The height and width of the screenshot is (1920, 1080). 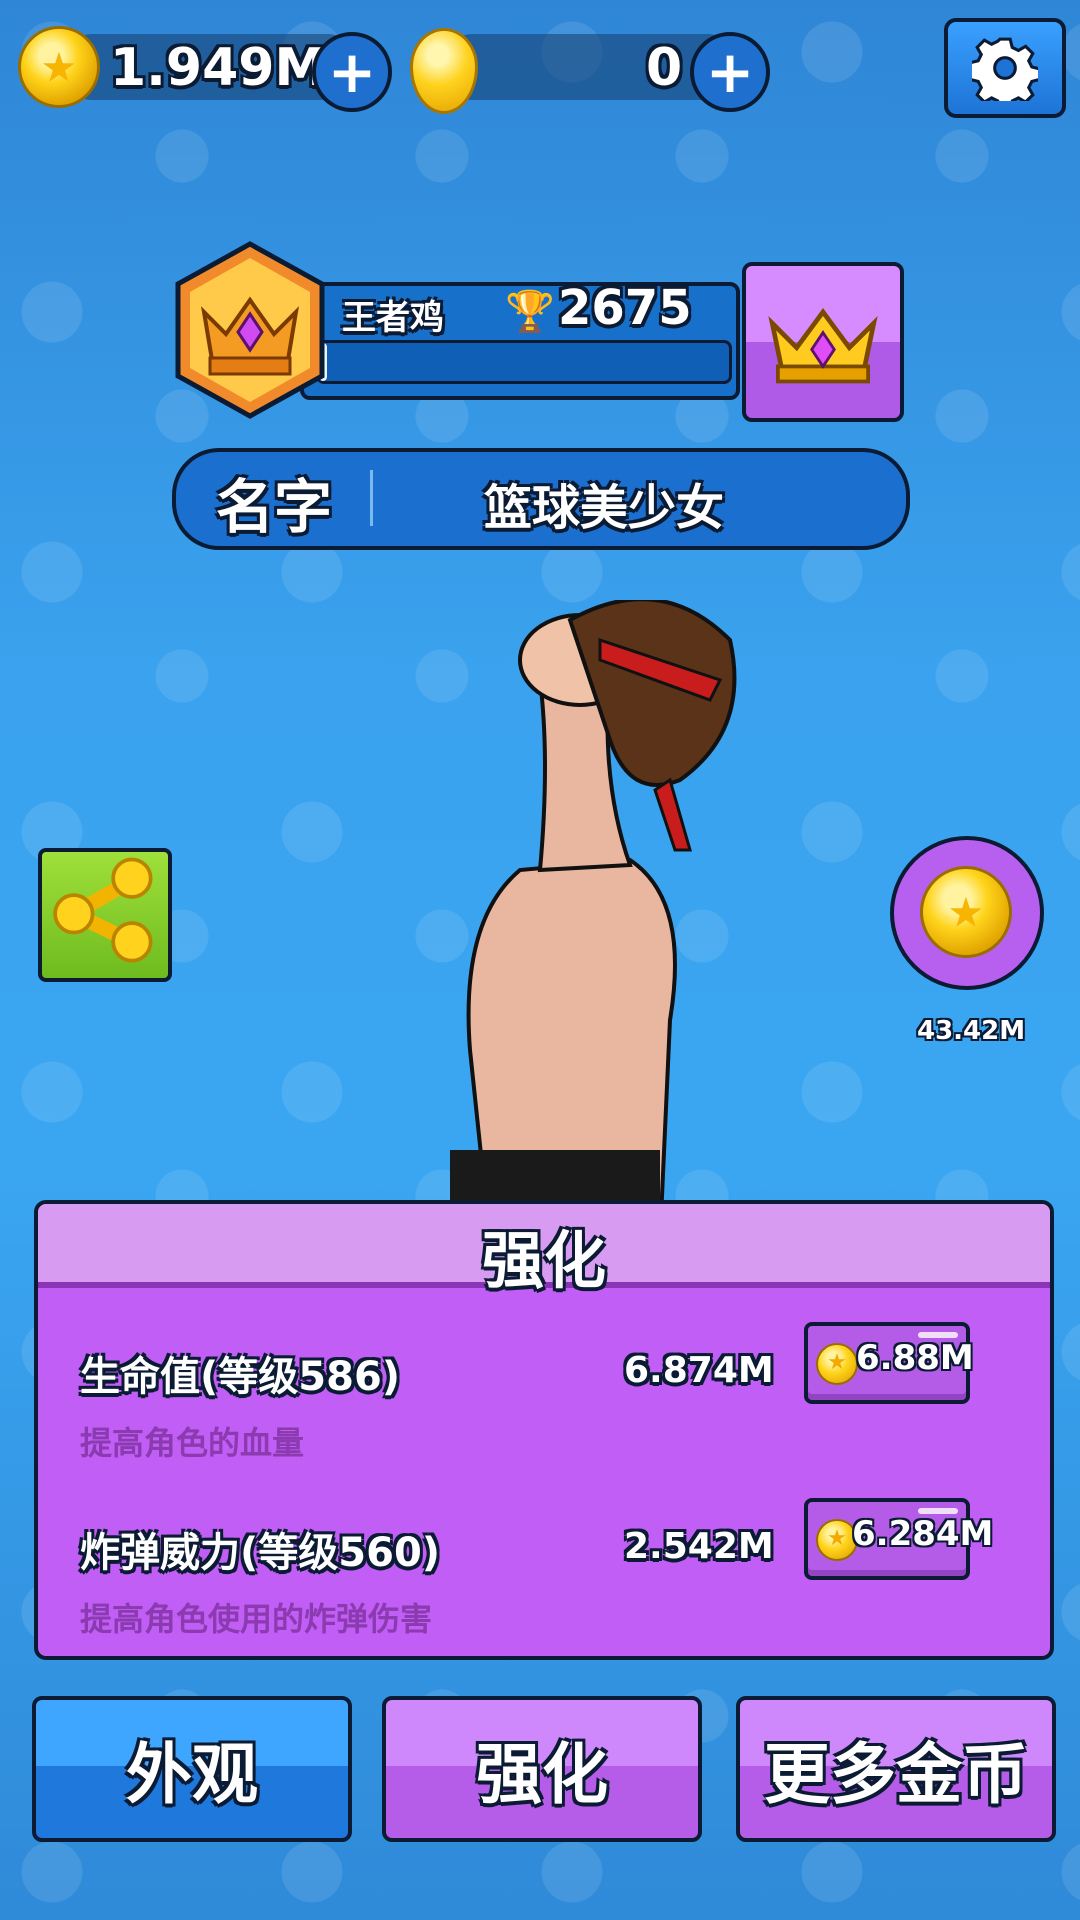 I want to click on trophy-icon: 🏆, so click(x=530, y=312).